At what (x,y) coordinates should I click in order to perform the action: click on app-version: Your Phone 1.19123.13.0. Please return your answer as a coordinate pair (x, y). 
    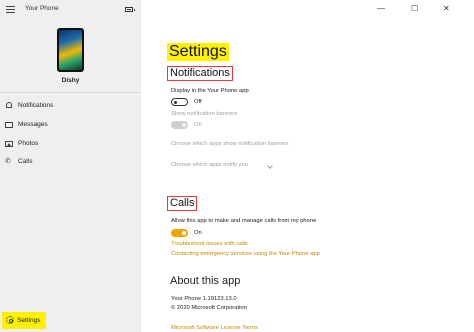
    Looking at the image, I should click on (204, 299).